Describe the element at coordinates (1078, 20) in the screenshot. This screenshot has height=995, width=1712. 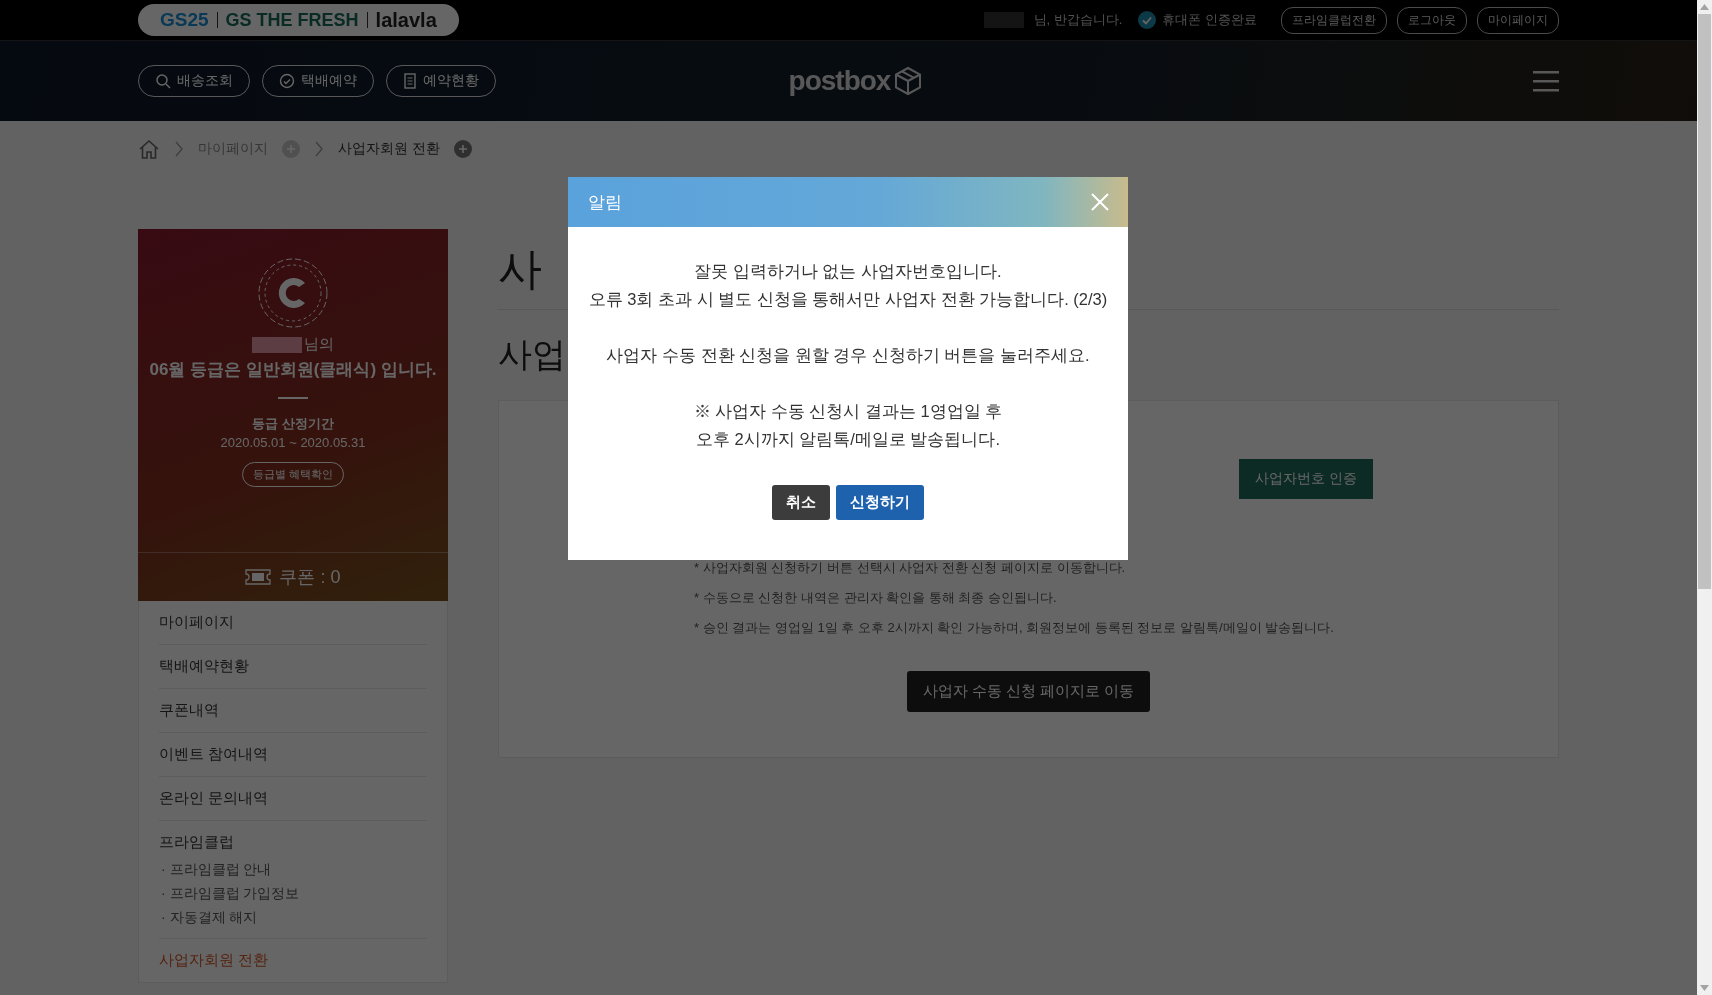
I see `greeting-text: 님, 반갑습니다.` at that location.